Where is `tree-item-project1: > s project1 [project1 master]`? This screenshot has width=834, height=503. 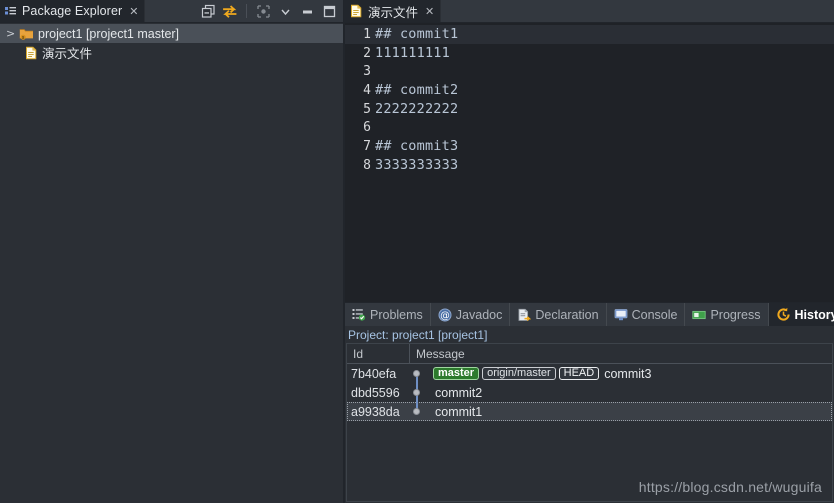 tree-item-project1: > s project1 [project1 master] is located at coordinates (171, 33).